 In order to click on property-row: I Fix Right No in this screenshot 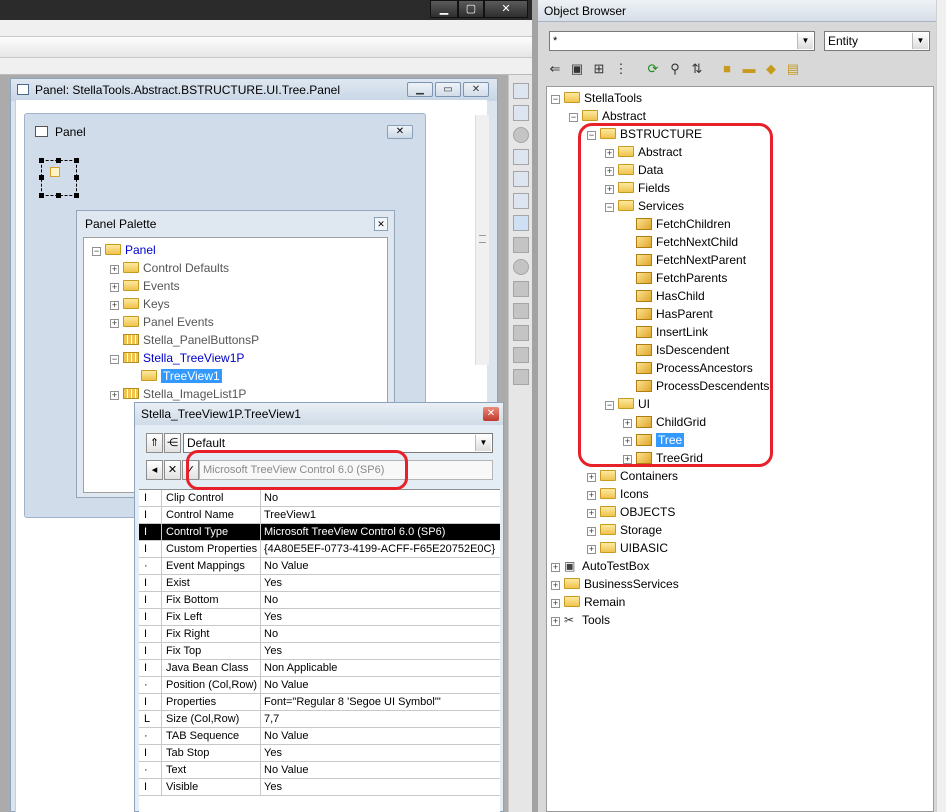, I will do `click(319, 634)`.